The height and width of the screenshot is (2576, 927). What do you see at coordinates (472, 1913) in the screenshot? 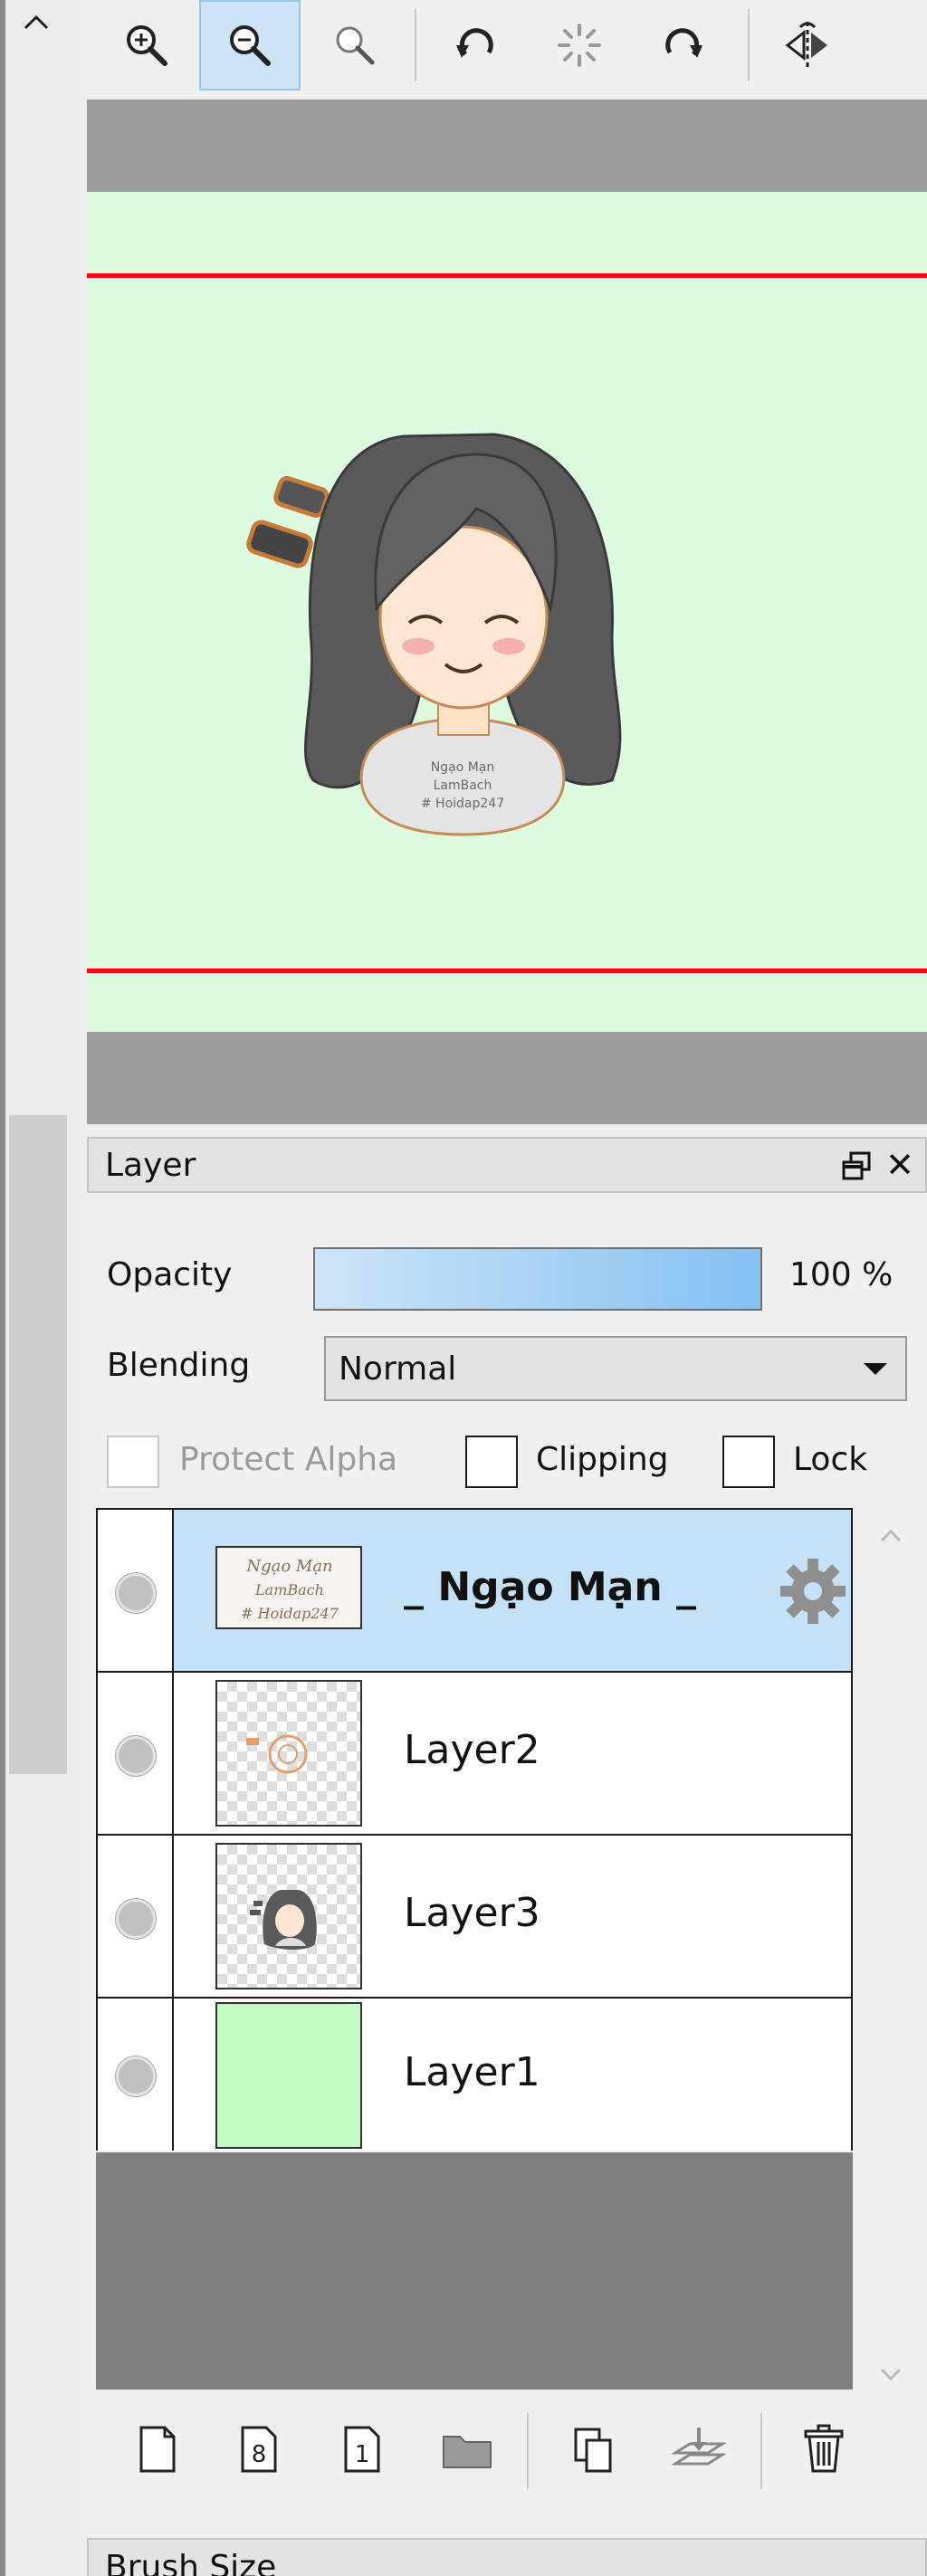
I see `layer-name: Layer3` at bounding box center [472, 1913].